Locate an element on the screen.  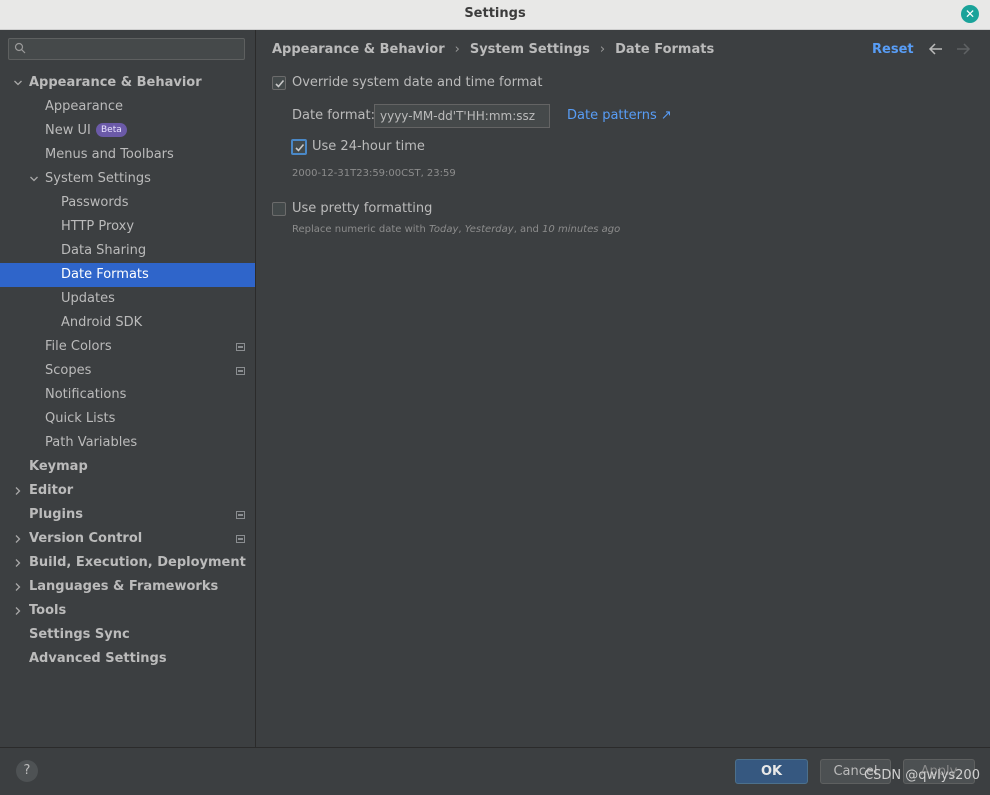
sidebar-item-label: Plugins is located at coordinates (56, 514).